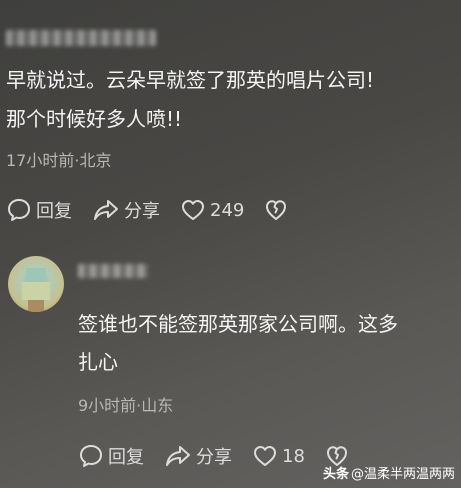 The width and height of the screenshot is (461, 488). Describe the element at coordinates (402, 474) in the screenshot. I see `watermark-handle: @温柔半两温两两` at that location.